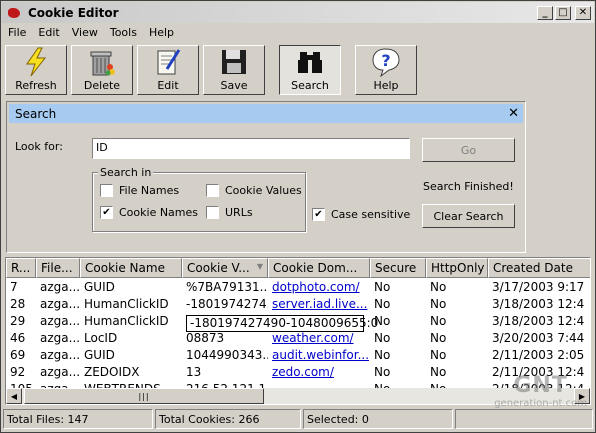 This screenshot has width=596, height=433. I want to click on binoculars-icon, so click(310, 62).